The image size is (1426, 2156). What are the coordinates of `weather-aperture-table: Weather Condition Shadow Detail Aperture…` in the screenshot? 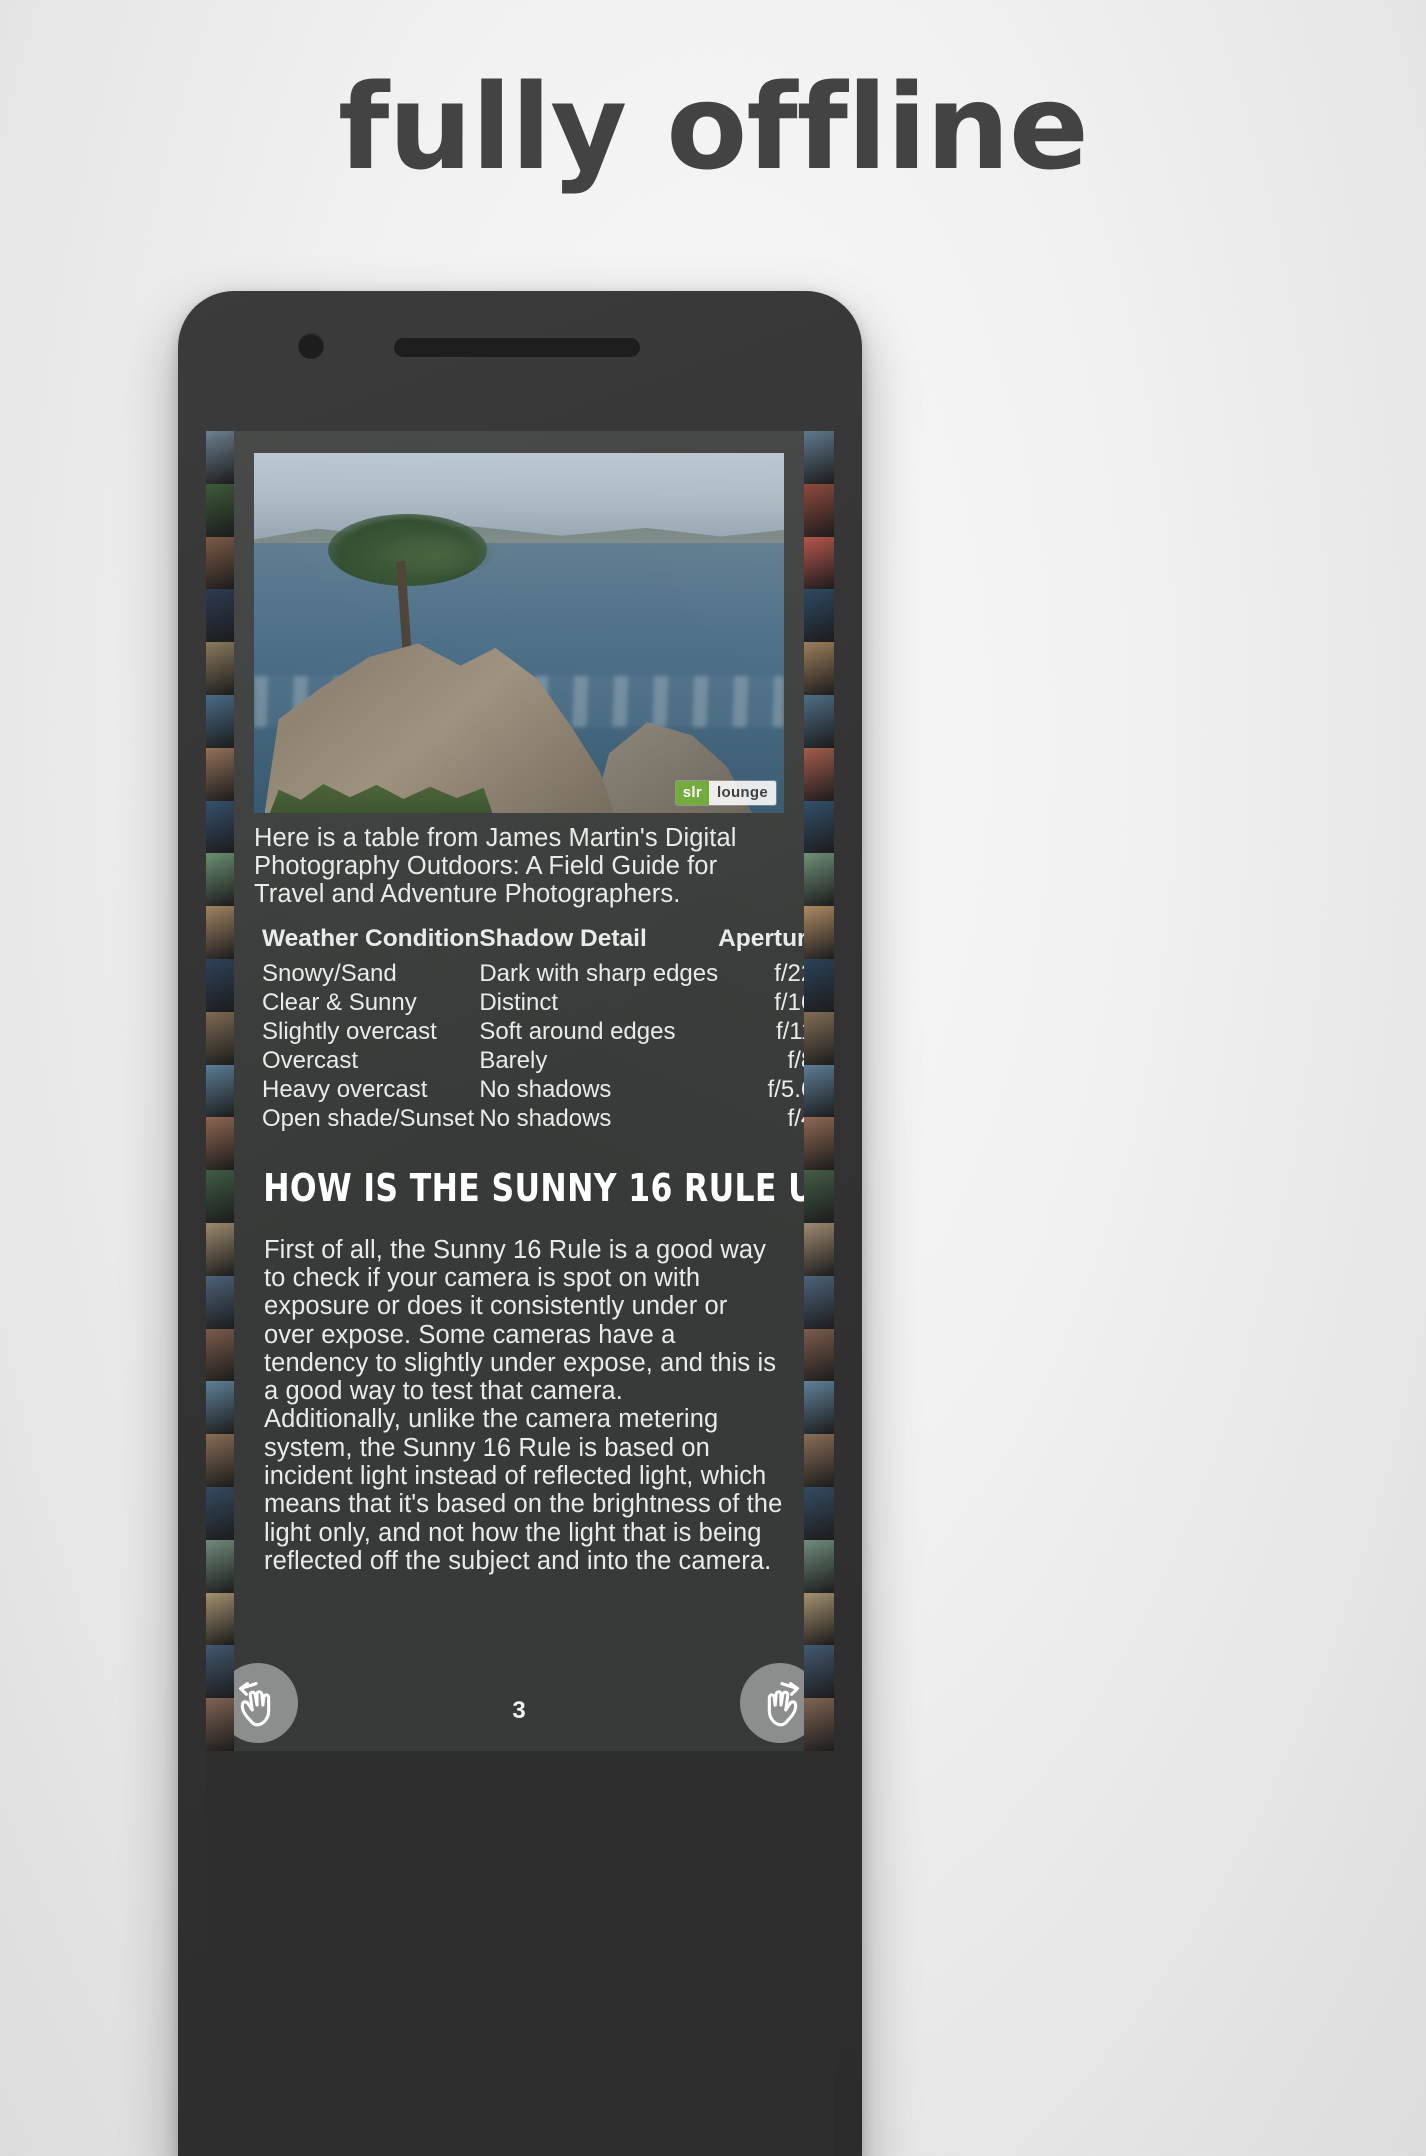 It's located at (529, 1030).